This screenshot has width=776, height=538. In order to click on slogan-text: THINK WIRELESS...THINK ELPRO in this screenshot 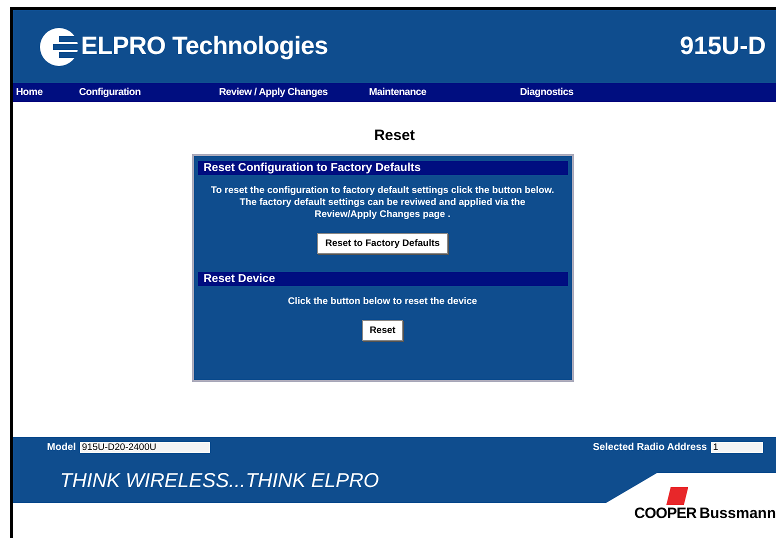, I will do `click(219, 481)`.